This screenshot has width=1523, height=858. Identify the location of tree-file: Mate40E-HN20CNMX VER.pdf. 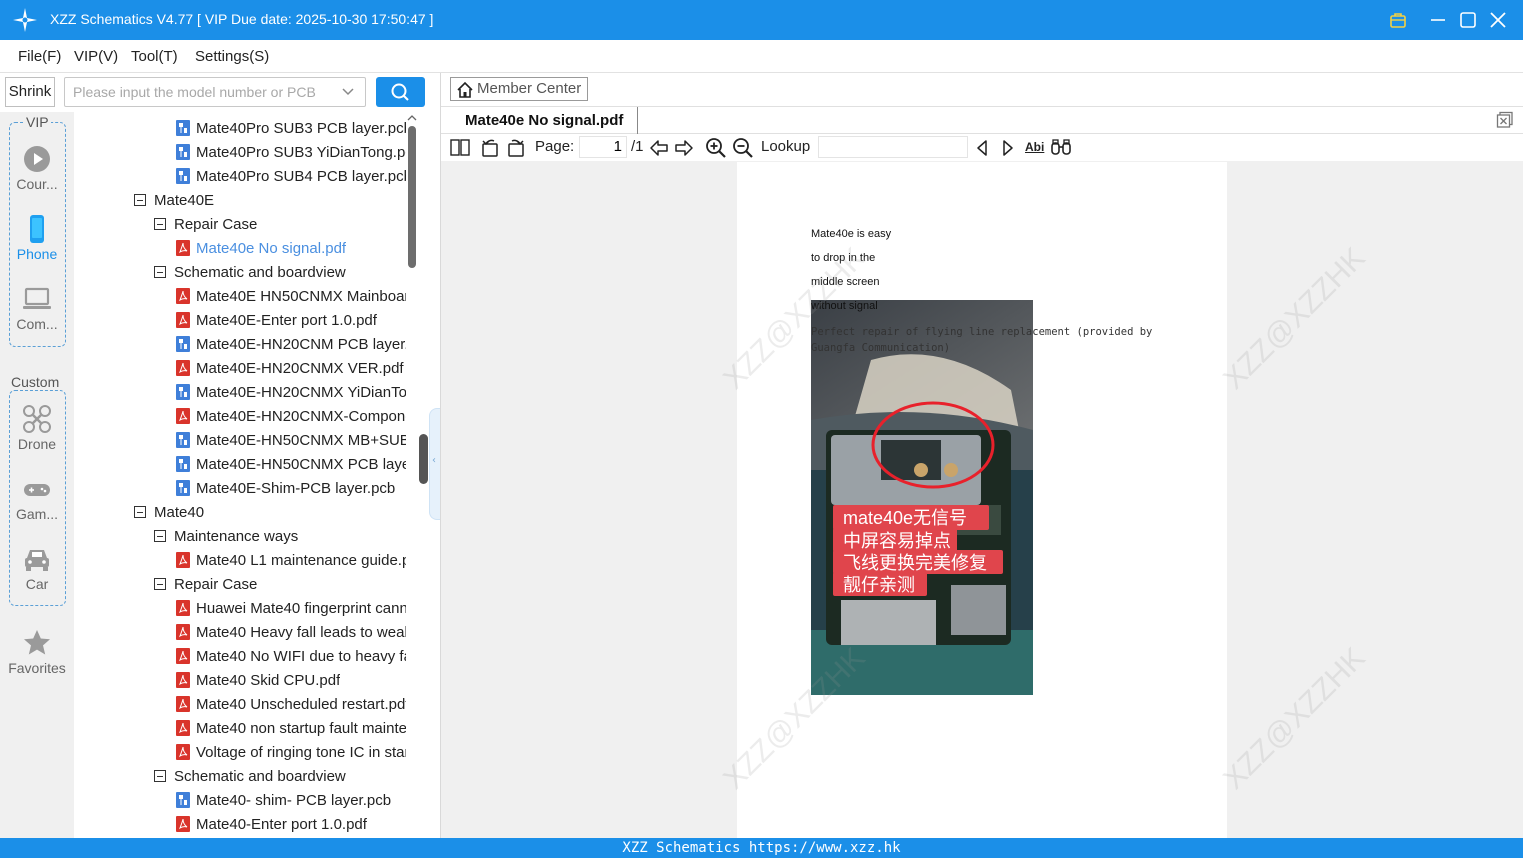
(290, 368).